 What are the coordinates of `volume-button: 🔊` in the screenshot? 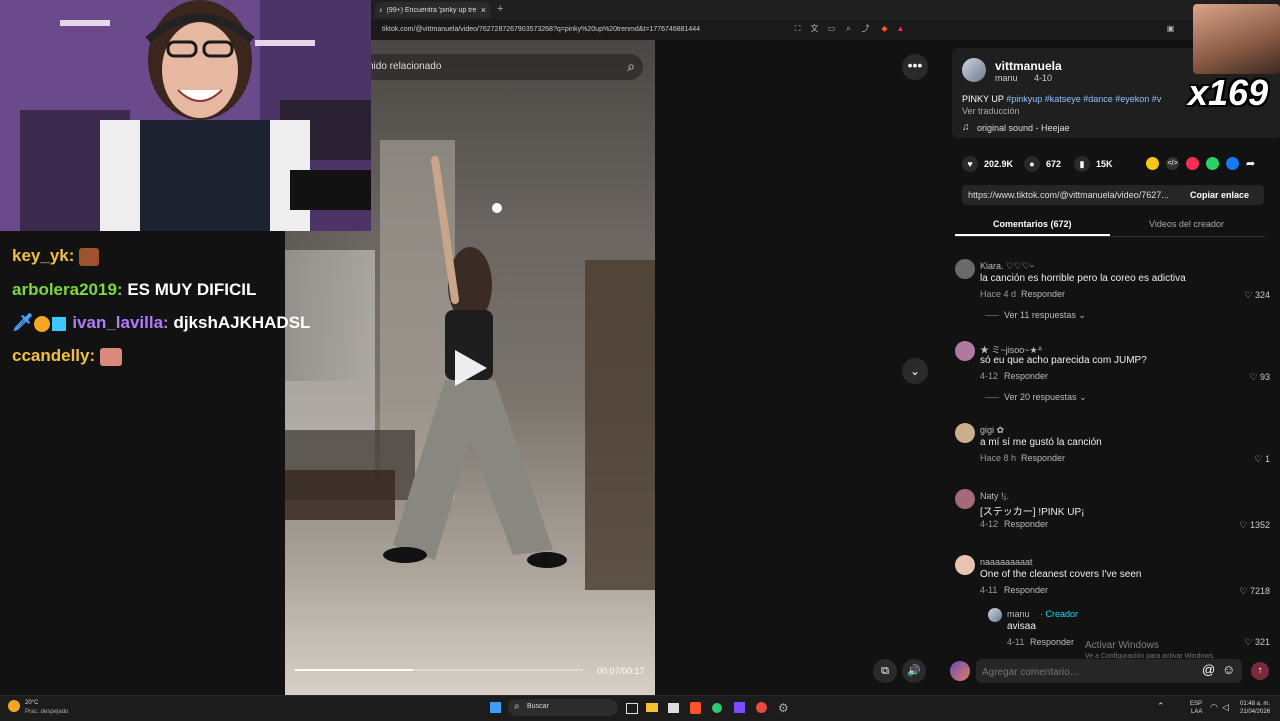 It's located at (914, 671).